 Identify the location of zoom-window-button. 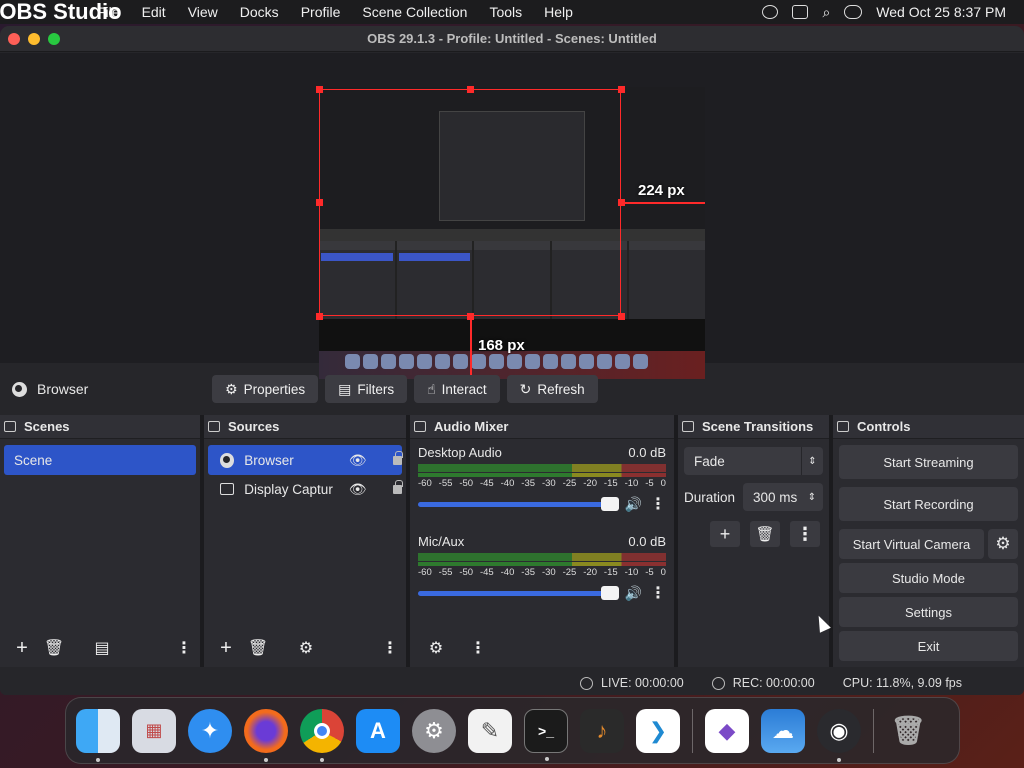
(54, 38).